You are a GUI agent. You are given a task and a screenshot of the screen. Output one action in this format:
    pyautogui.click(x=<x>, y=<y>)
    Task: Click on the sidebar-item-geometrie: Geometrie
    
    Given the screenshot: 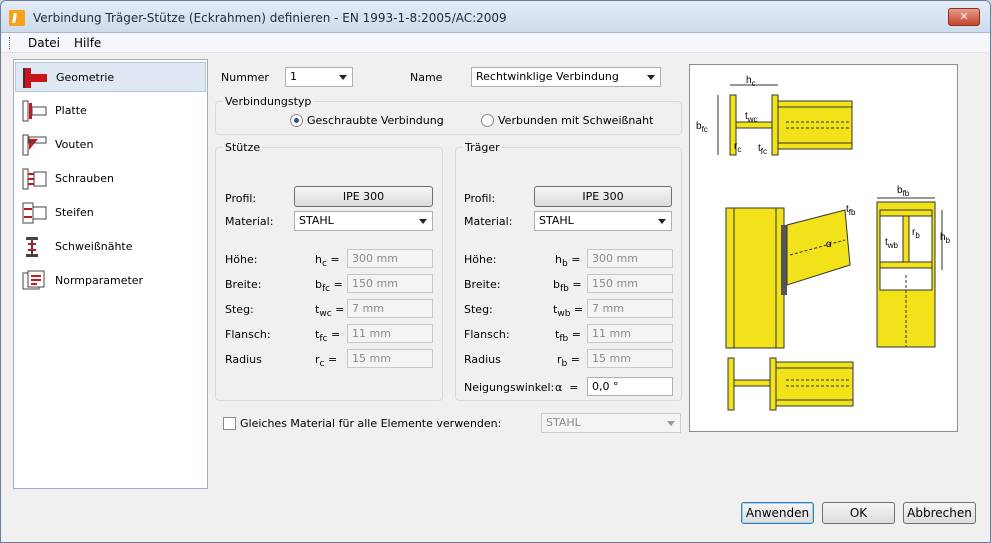 What is the action you would take?
    pyautogui.click(x=110, y=77)
    